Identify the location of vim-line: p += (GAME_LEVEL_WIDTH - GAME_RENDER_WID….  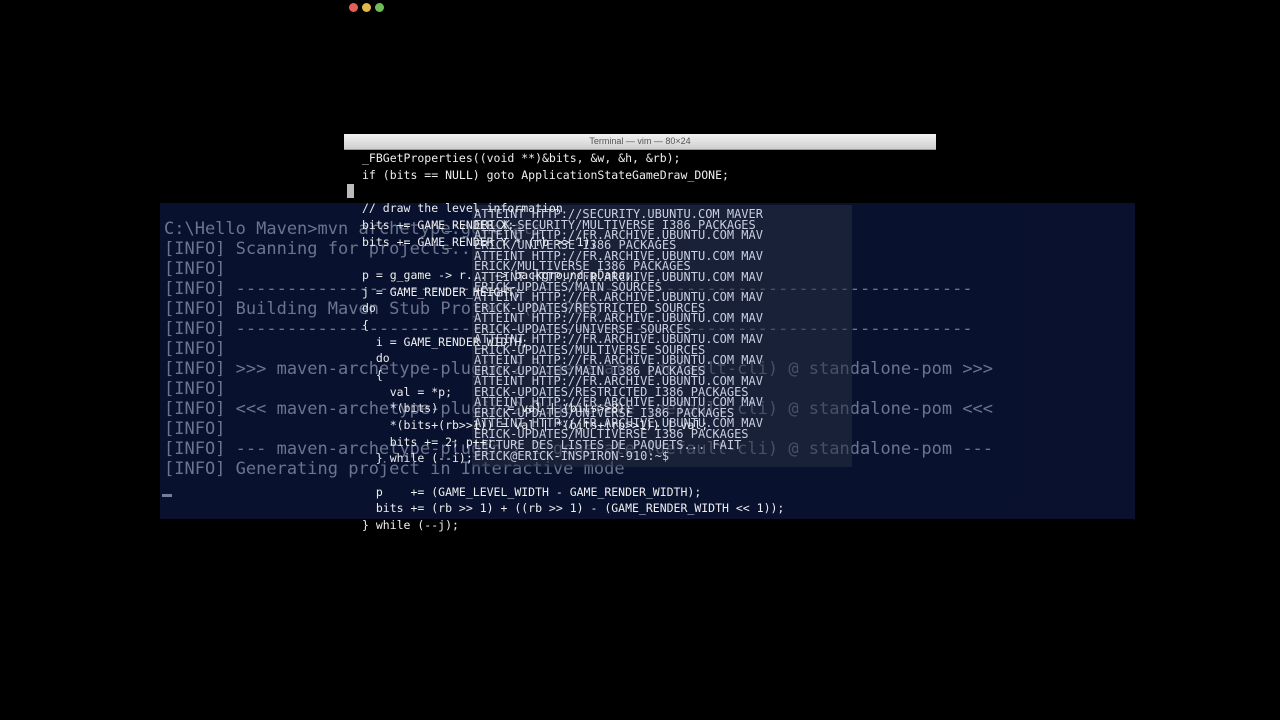
(532, 492).